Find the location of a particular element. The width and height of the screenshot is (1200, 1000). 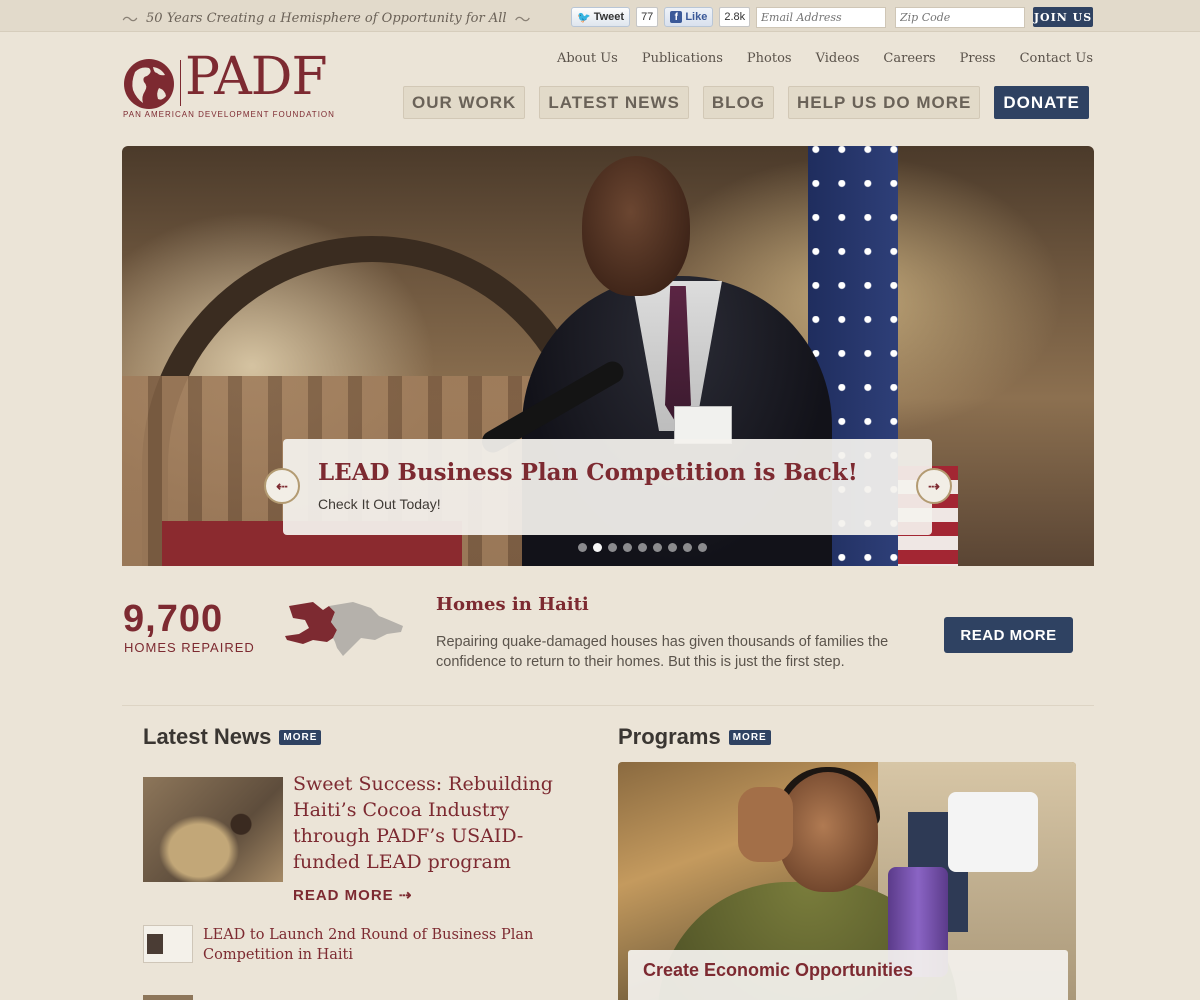

arrow-right-icon: ⇢ is located at coordinates (934, 486).